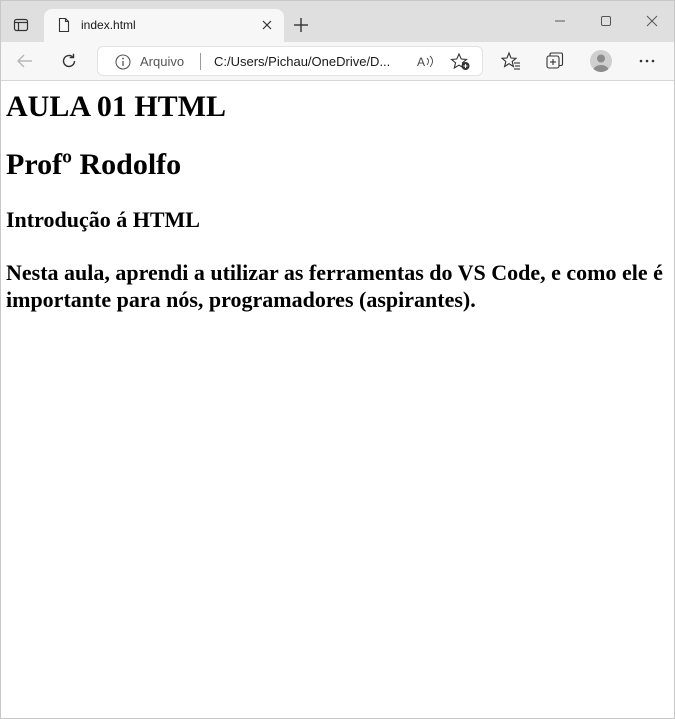 This screenshot has height=719, width=675. I want to click on more-button, so click(647, 61).